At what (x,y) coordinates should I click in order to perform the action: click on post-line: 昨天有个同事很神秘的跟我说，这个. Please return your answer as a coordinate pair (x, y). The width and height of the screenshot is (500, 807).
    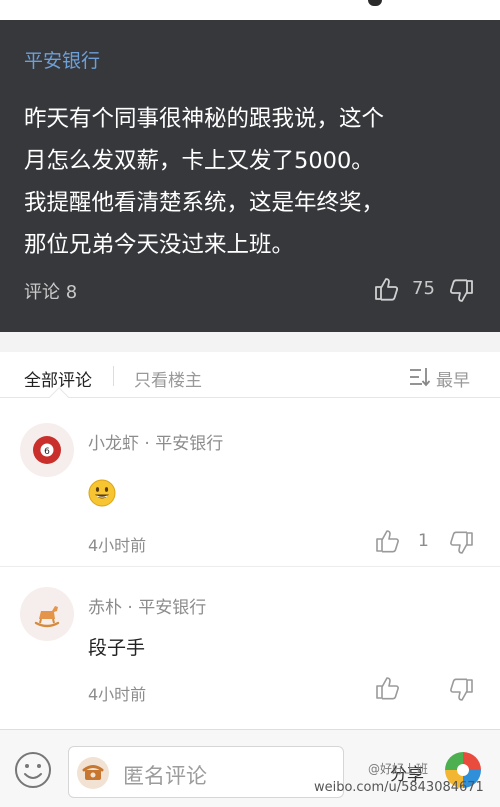
    Looking at the image, I should click on (204, 119).